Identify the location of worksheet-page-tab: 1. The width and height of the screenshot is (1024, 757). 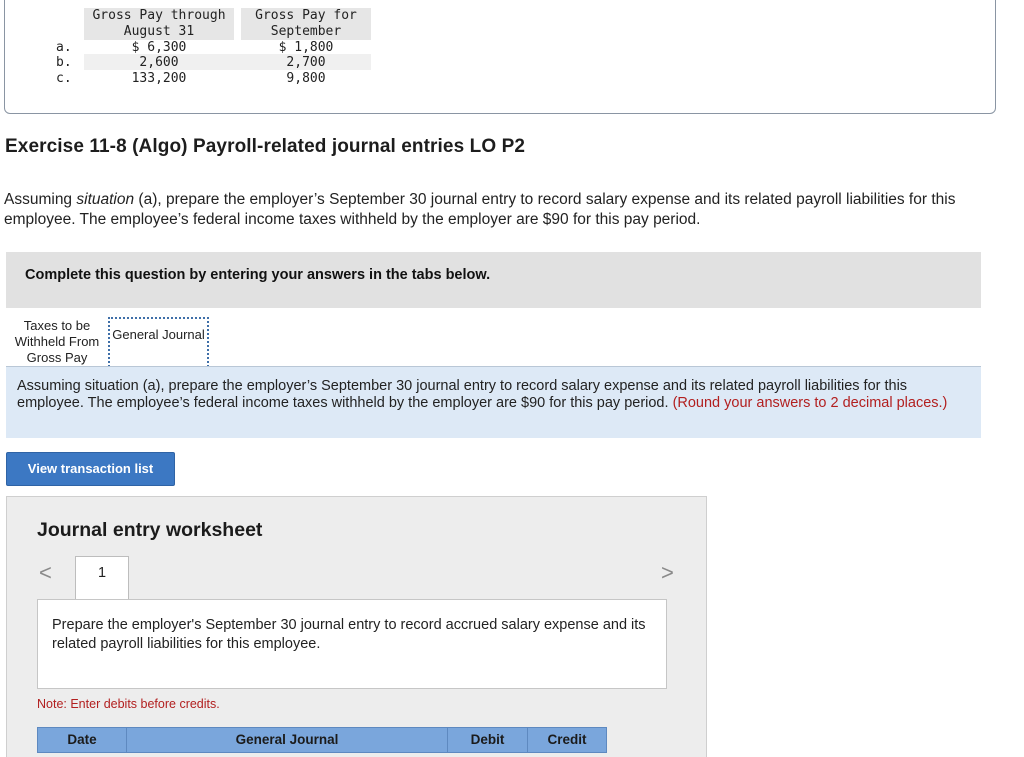
(102, 578).